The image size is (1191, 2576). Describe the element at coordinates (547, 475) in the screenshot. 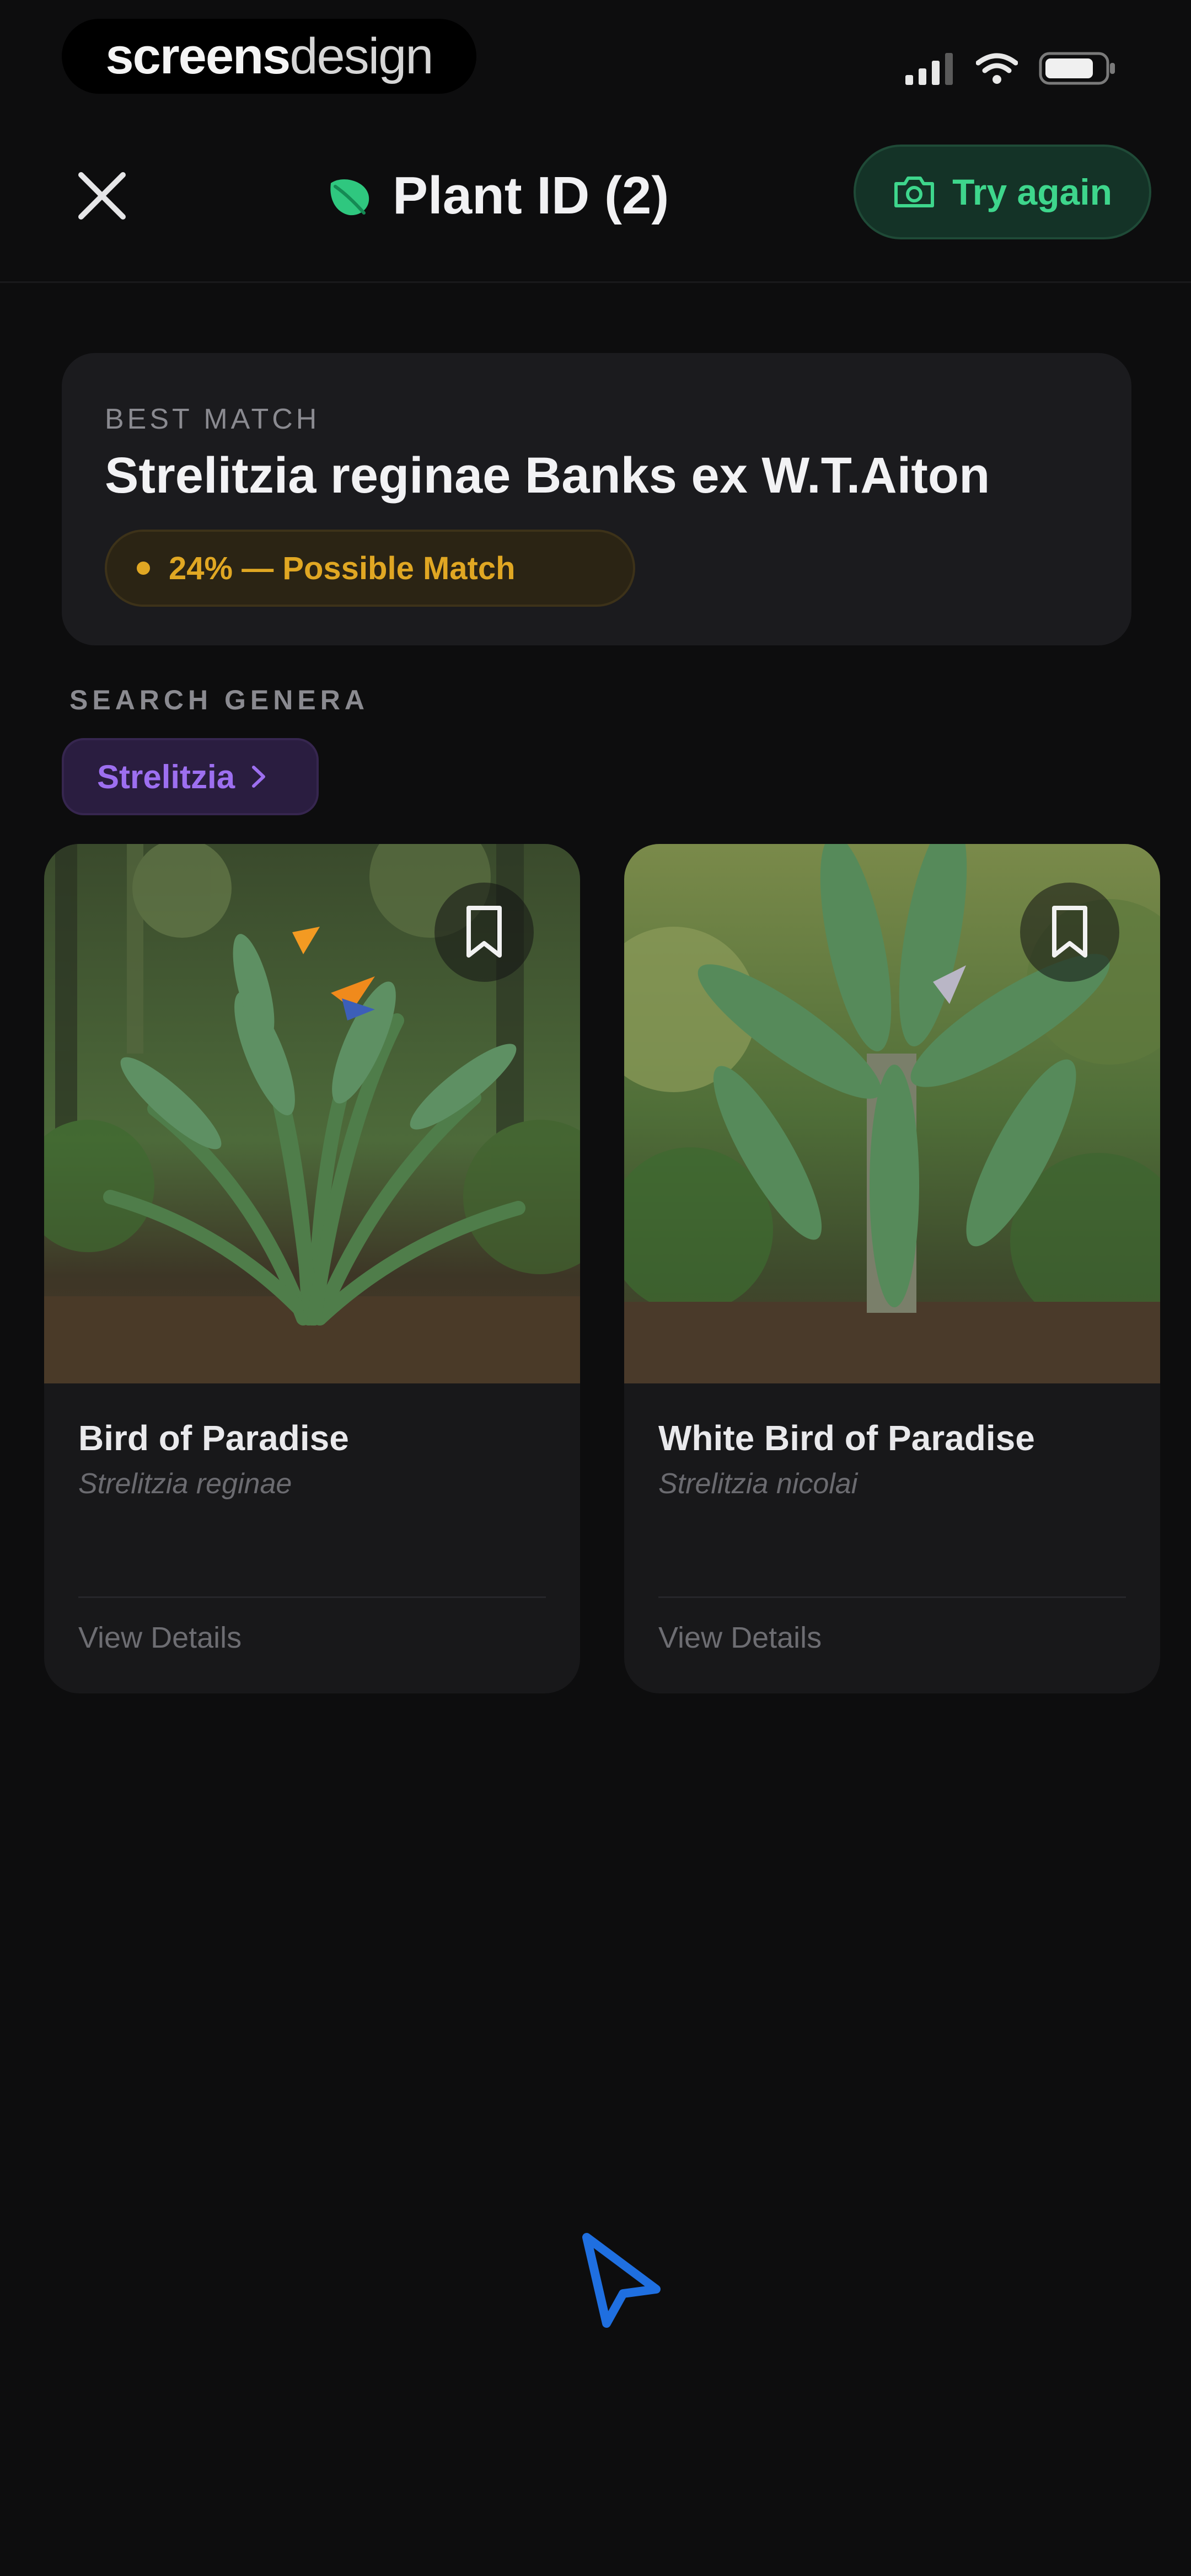

I see `best-match-name: Strelitzia reginae Banks ex W.T.Aiton` at that location.